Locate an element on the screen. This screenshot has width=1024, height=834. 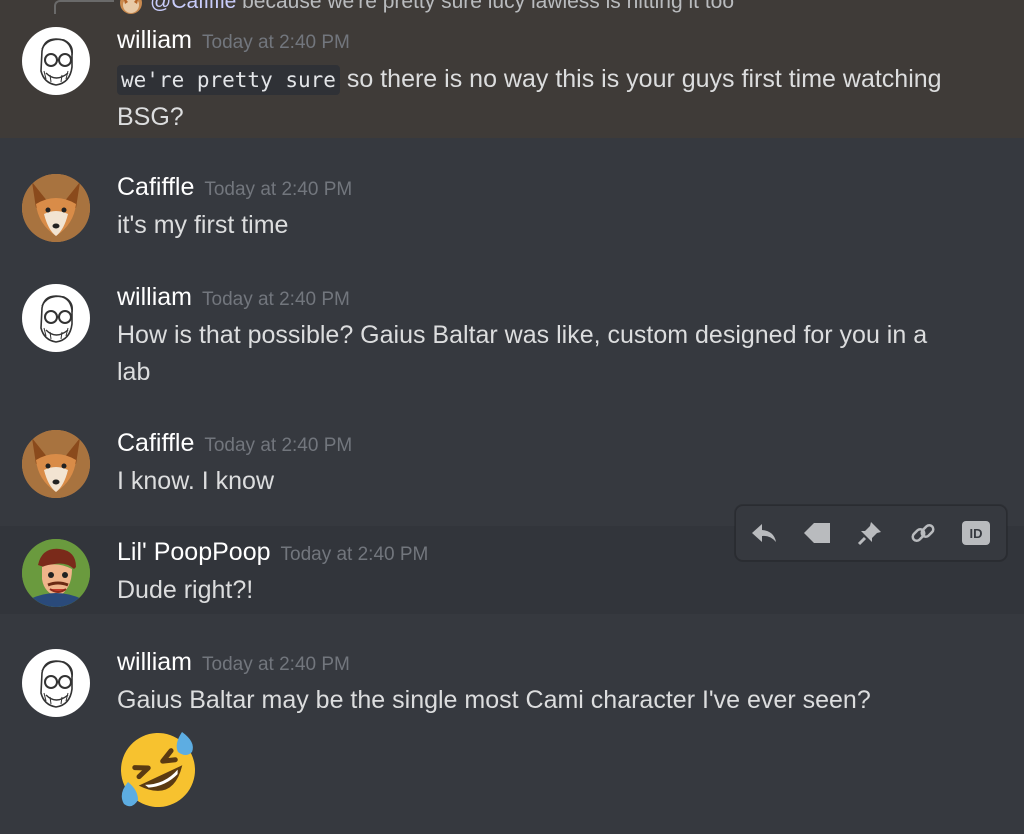
reply-connector is located at coordinates (84, 7).